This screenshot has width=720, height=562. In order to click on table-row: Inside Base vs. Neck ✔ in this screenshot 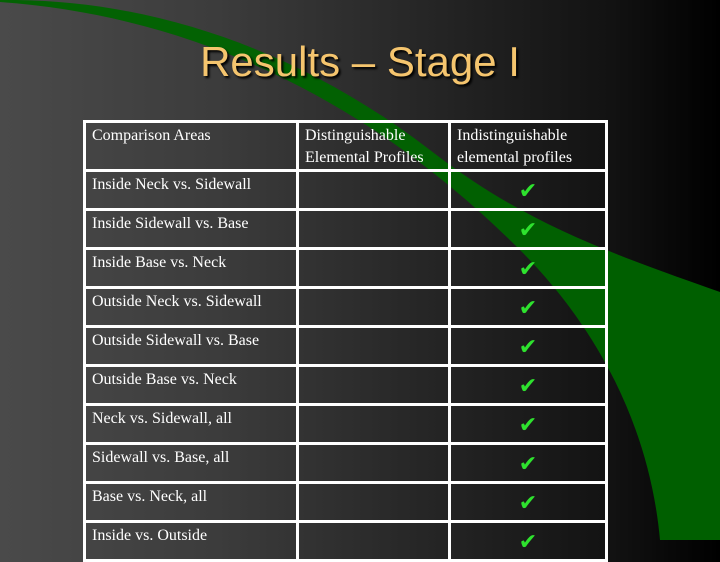, I will do `click(345, 268)`.